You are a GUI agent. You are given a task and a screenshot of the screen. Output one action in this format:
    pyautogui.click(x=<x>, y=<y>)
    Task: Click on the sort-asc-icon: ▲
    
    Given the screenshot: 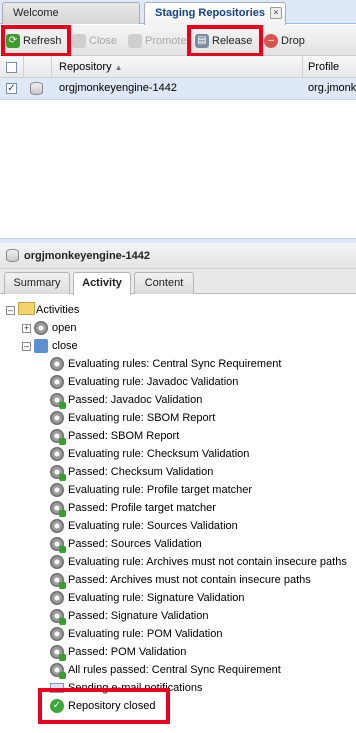 What is the action you would take?
    pyautogui.click(x=118, y=67)
    